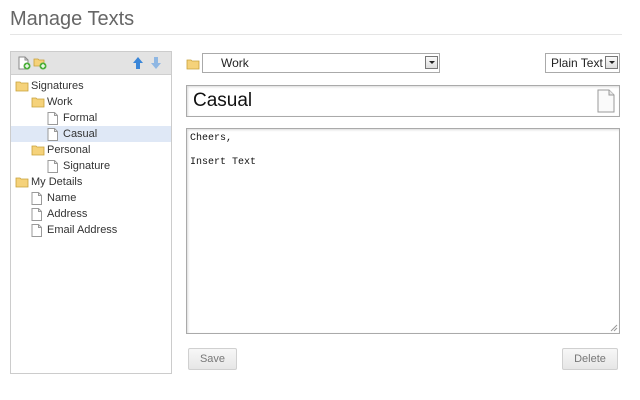  Describe the element at coordinates (223, 162) in the screenshot. I see `body-line: Insert Text` at that location.